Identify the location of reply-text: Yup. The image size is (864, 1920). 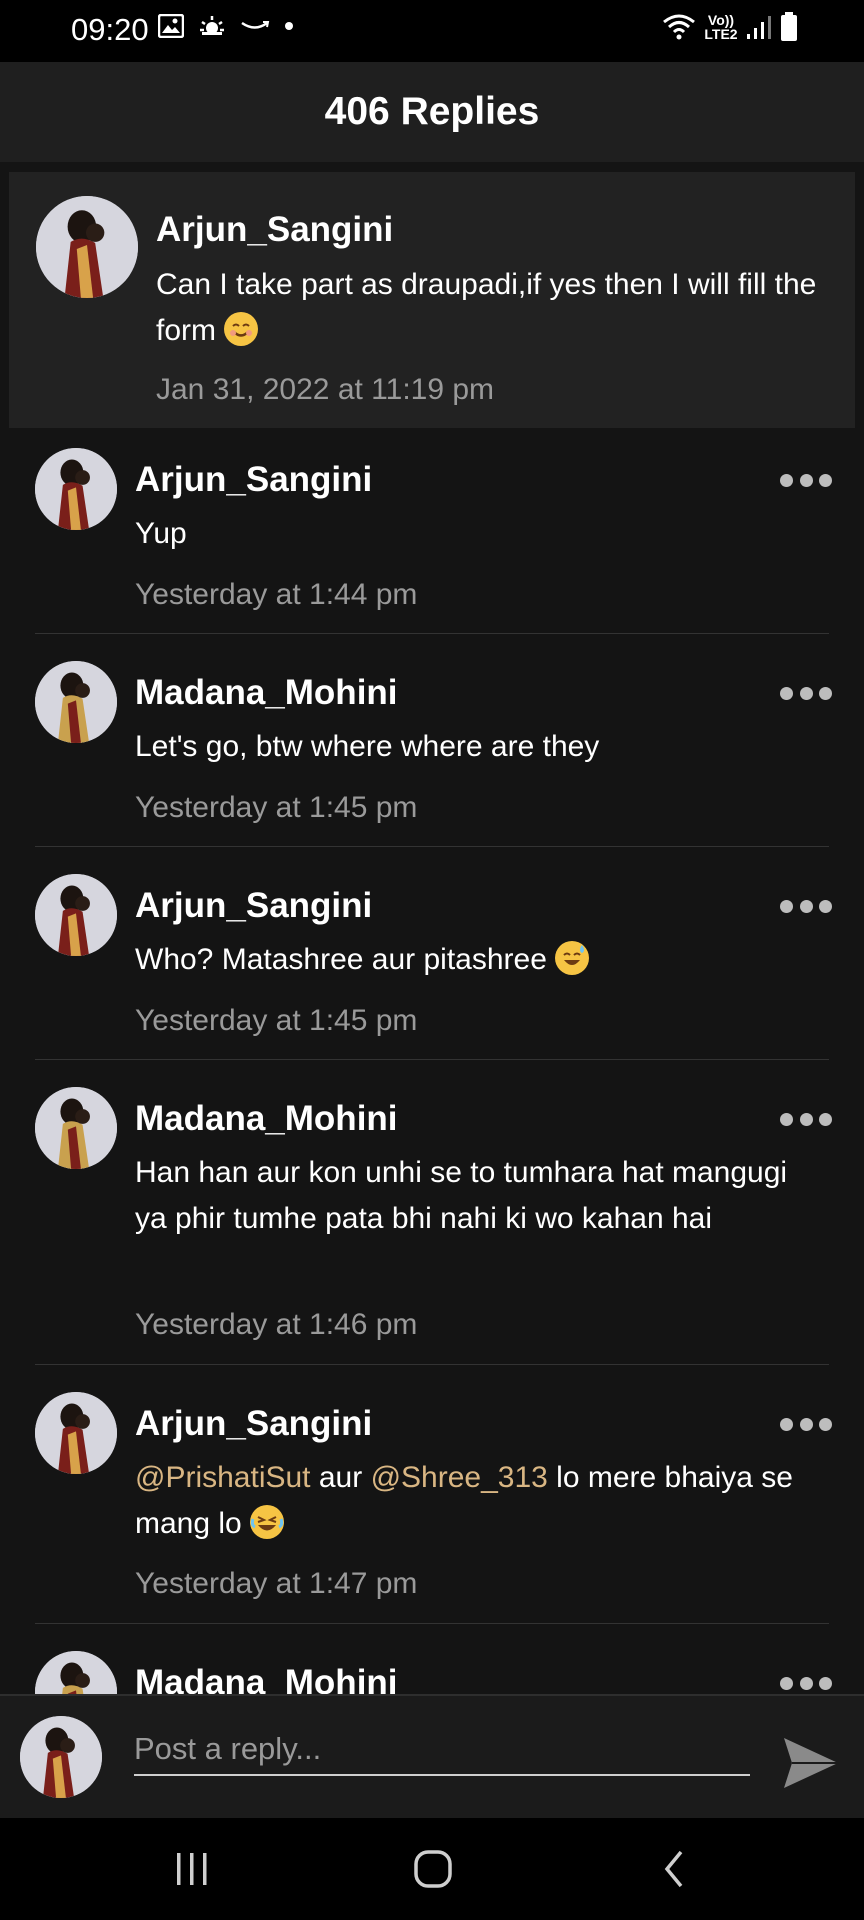
(161, 533).